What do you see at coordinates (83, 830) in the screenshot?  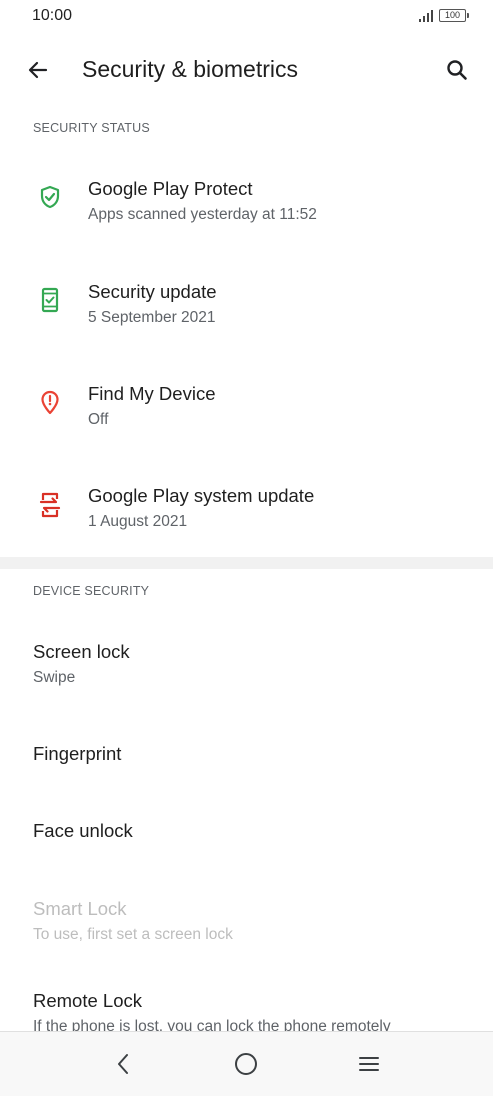 I see `list-item-title: Face unlock` at bounding box center [83, 830].